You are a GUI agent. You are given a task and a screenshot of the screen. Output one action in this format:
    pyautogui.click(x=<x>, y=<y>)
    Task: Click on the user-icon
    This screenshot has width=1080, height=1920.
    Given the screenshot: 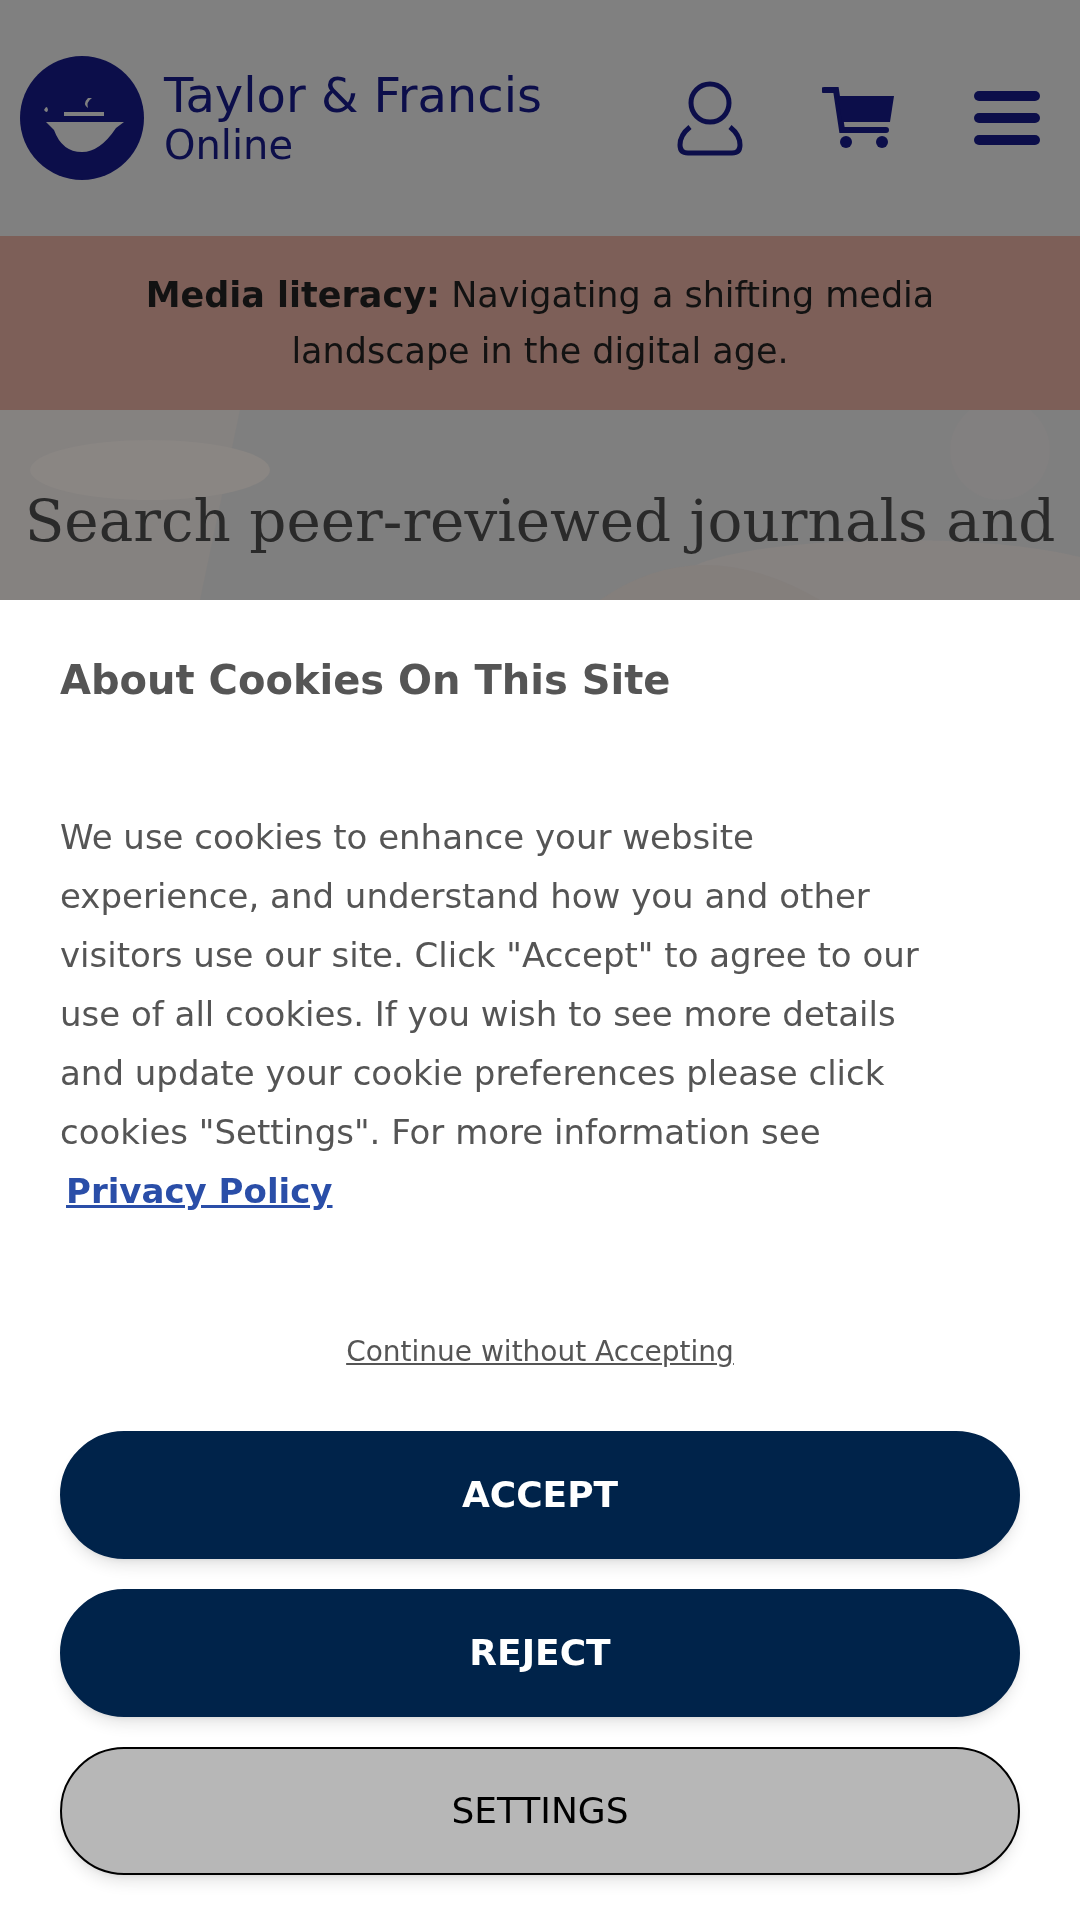 What is the action you would take?
    pyautogui.click(x=710, y=118)
    